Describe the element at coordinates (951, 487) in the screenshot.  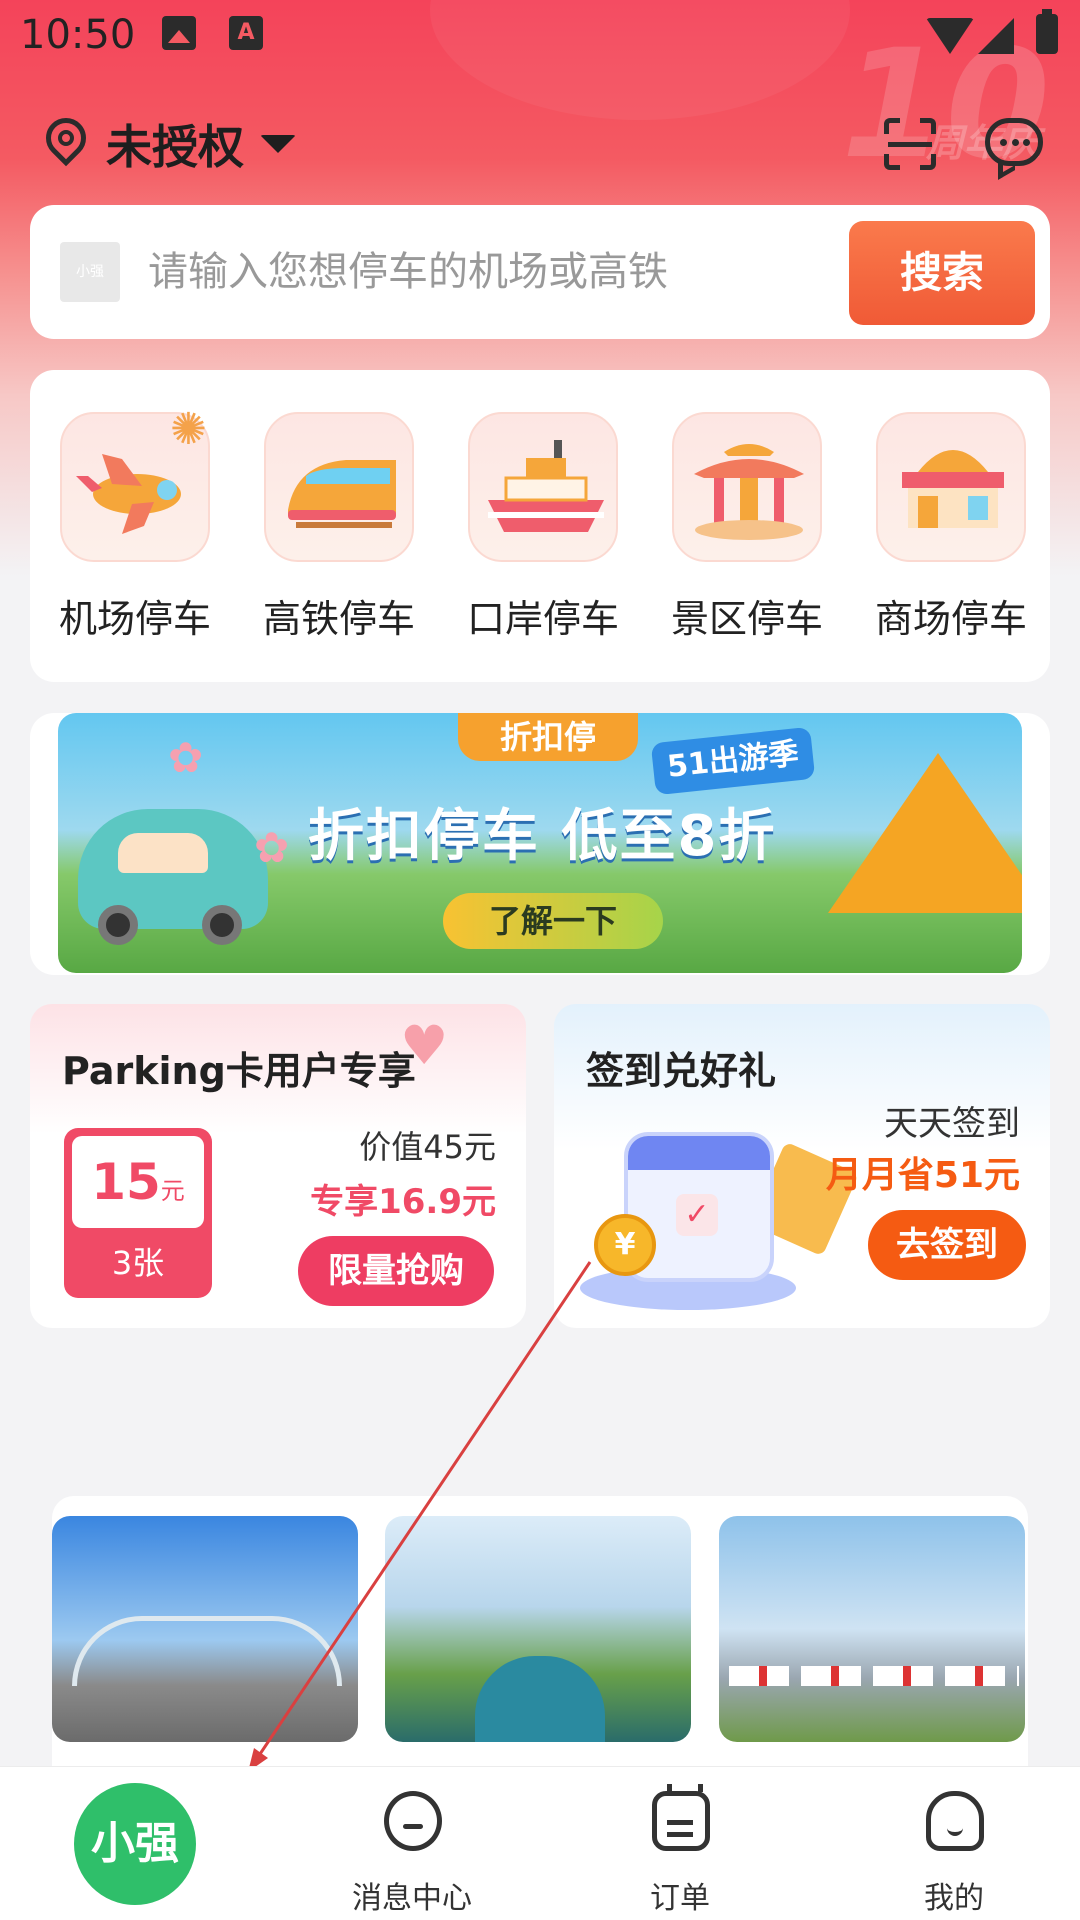
I see `mall-icon` at that location.